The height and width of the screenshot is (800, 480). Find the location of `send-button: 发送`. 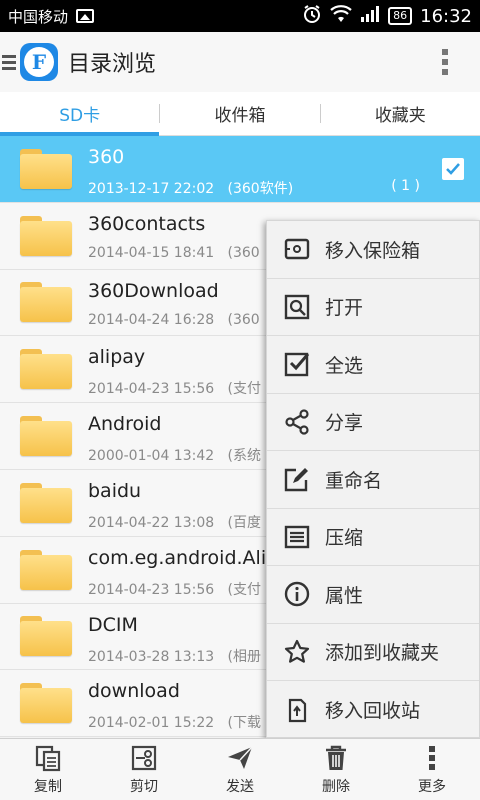

send-button: 发送 is located at coordinates (240, 769).